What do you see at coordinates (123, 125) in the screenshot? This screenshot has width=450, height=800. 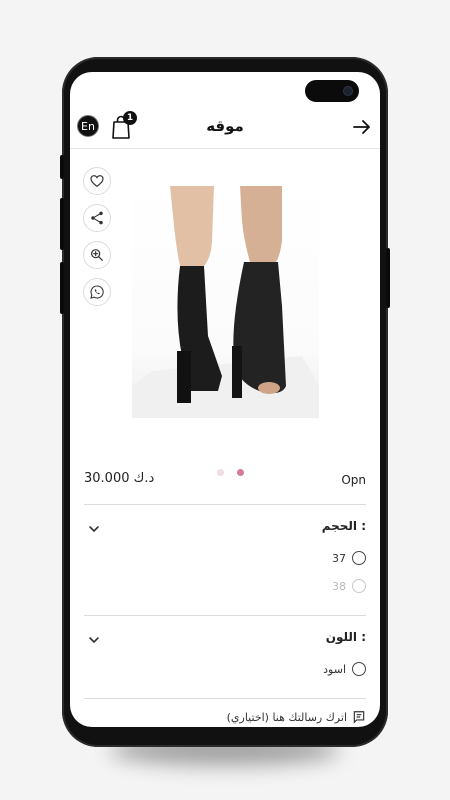 I see `cart-button: 1` at bounding box center [123, 125].